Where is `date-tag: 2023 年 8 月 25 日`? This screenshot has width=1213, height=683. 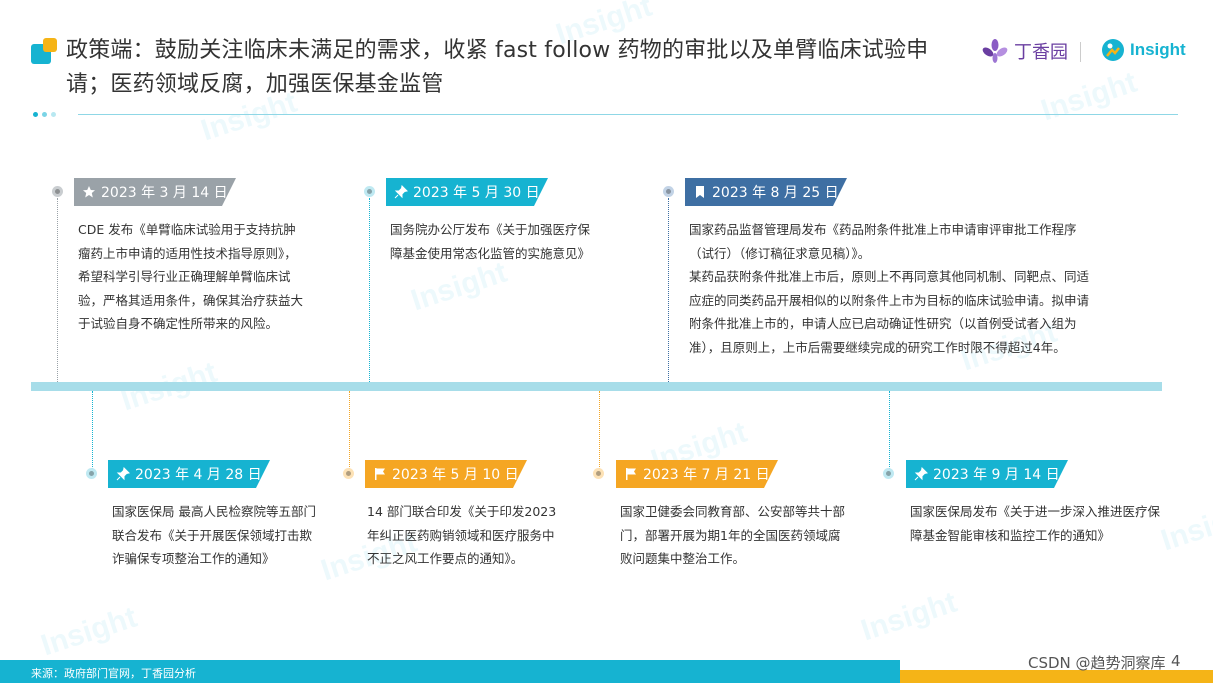 date-tag: 2023 年 8 月 25 日 is located at coordinates (766, 192).